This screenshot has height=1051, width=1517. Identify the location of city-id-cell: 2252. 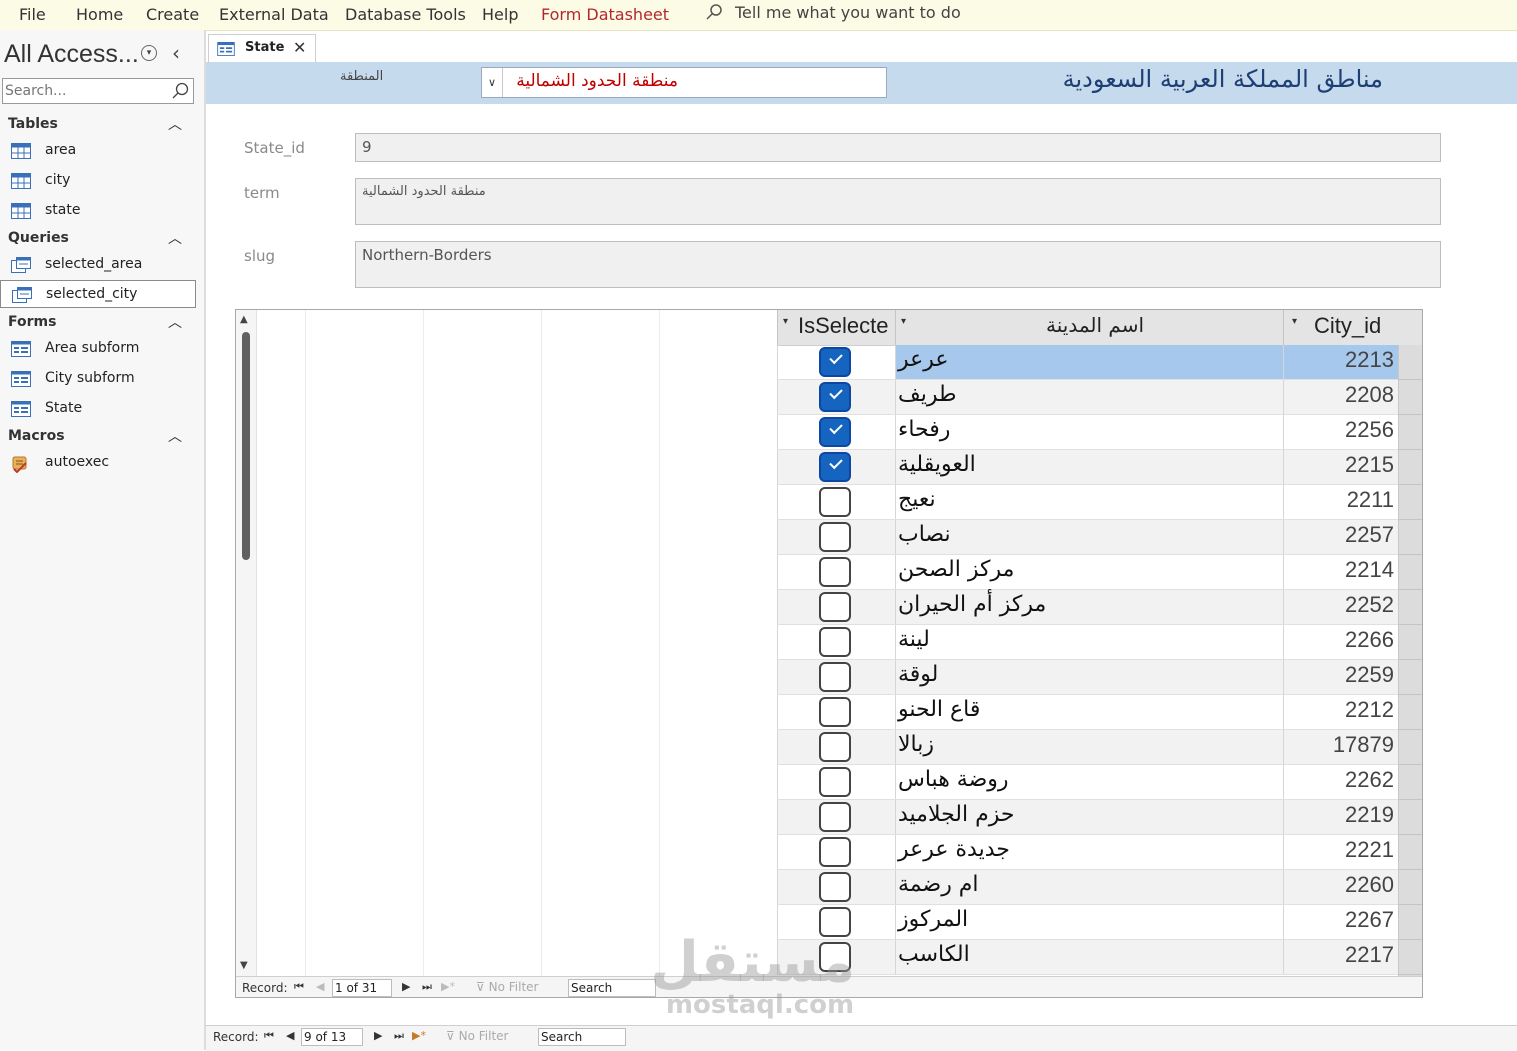
(1340, 607).